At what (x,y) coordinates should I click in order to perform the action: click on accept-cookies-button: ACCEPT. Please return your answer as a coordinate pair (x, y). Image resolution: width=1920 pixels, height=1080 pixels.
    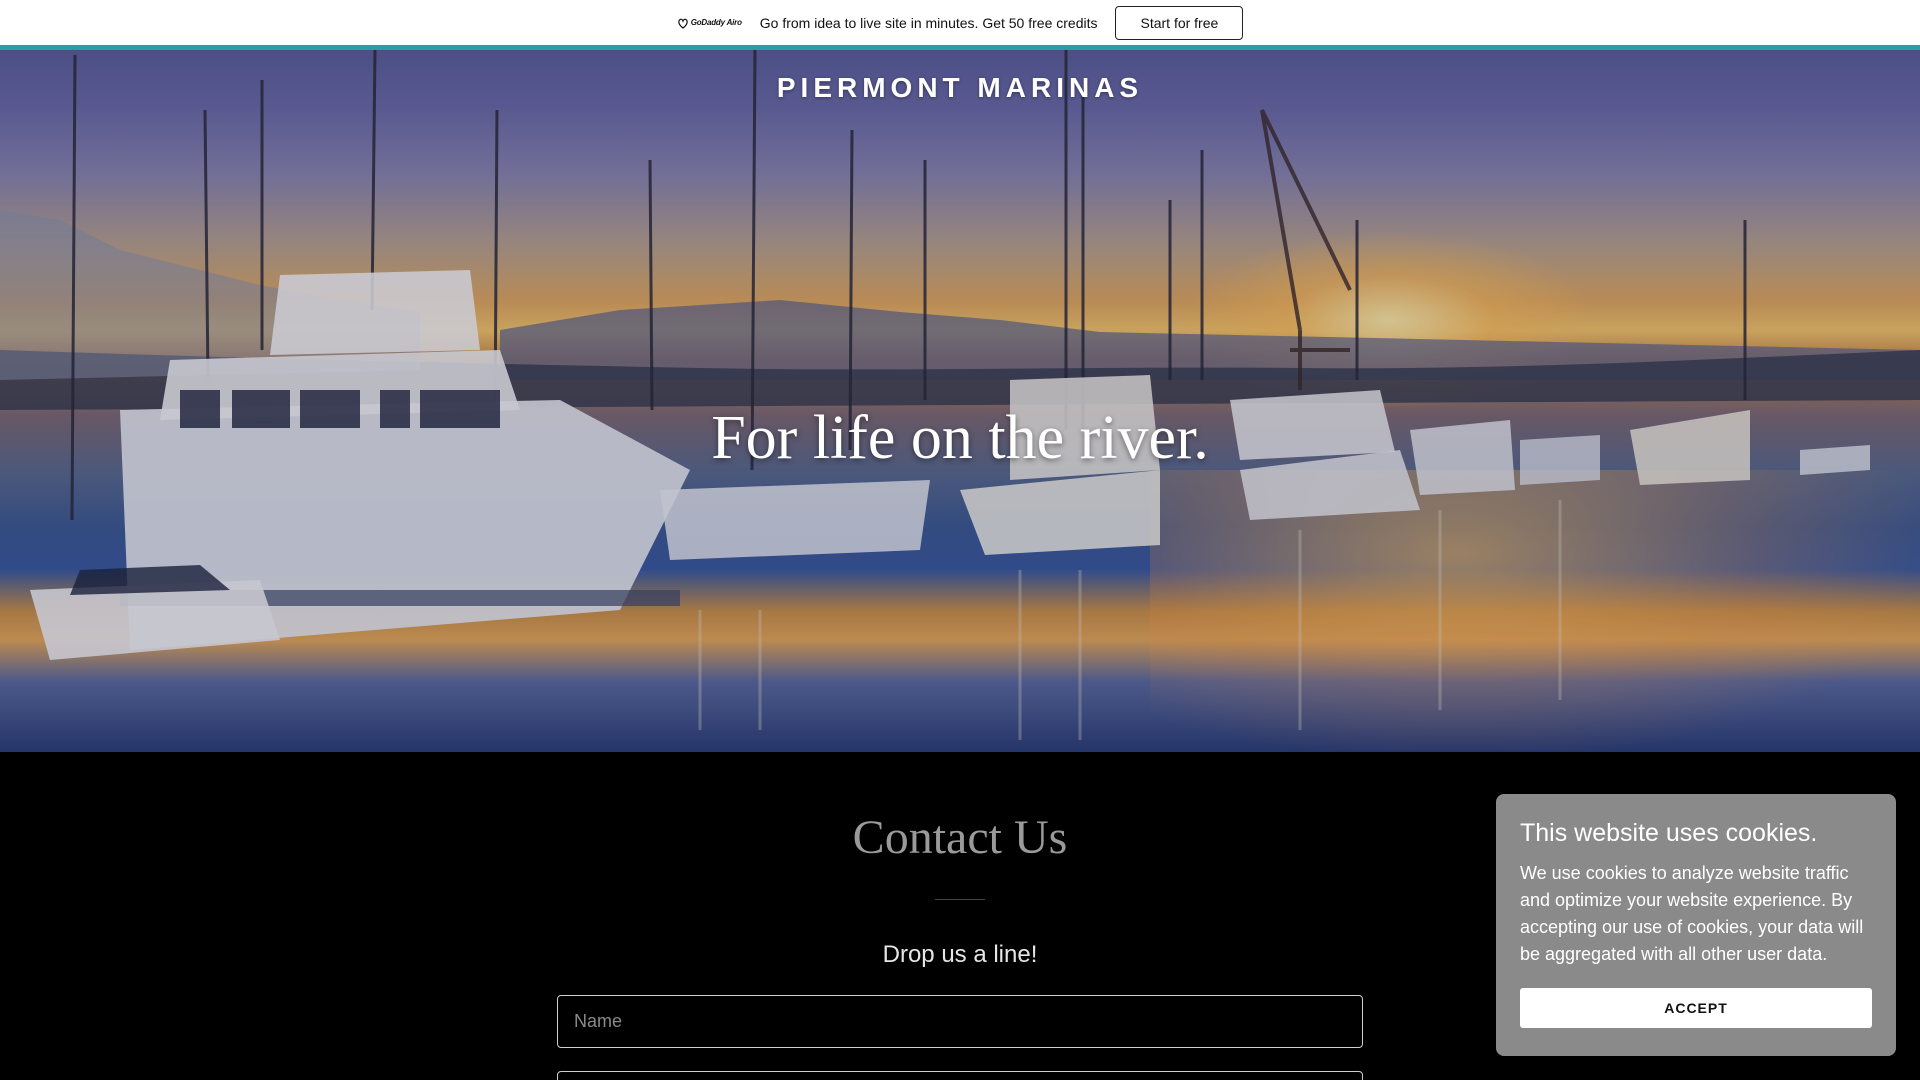
    Looking at the image, I should click on (1696, 1008).